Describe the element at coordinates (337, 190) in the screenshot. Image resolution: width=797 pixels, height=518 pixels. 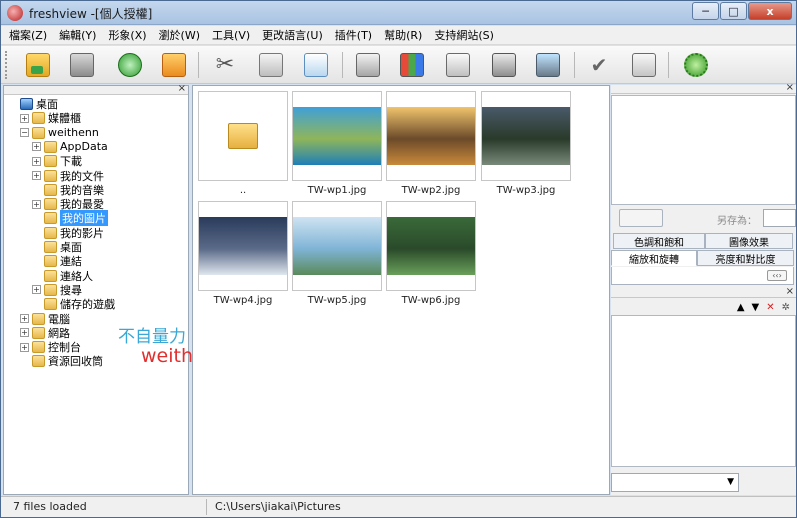
I see `thumbnail-caption: TW-wp1.jpg` at that location.